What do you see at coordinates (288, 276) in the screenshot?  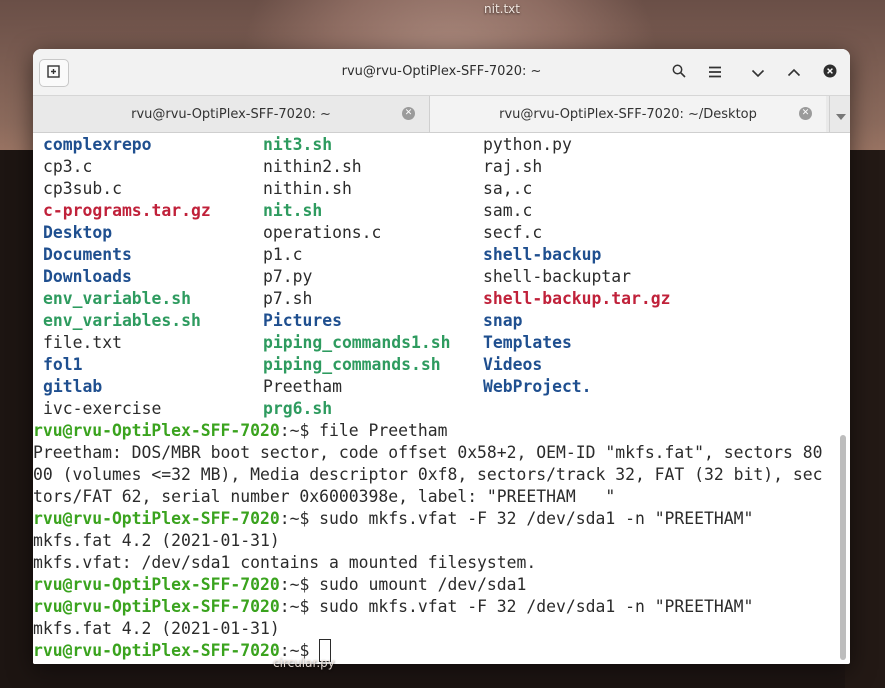 I see `listing-entry: p7.py` at bounding box center [288, 276].